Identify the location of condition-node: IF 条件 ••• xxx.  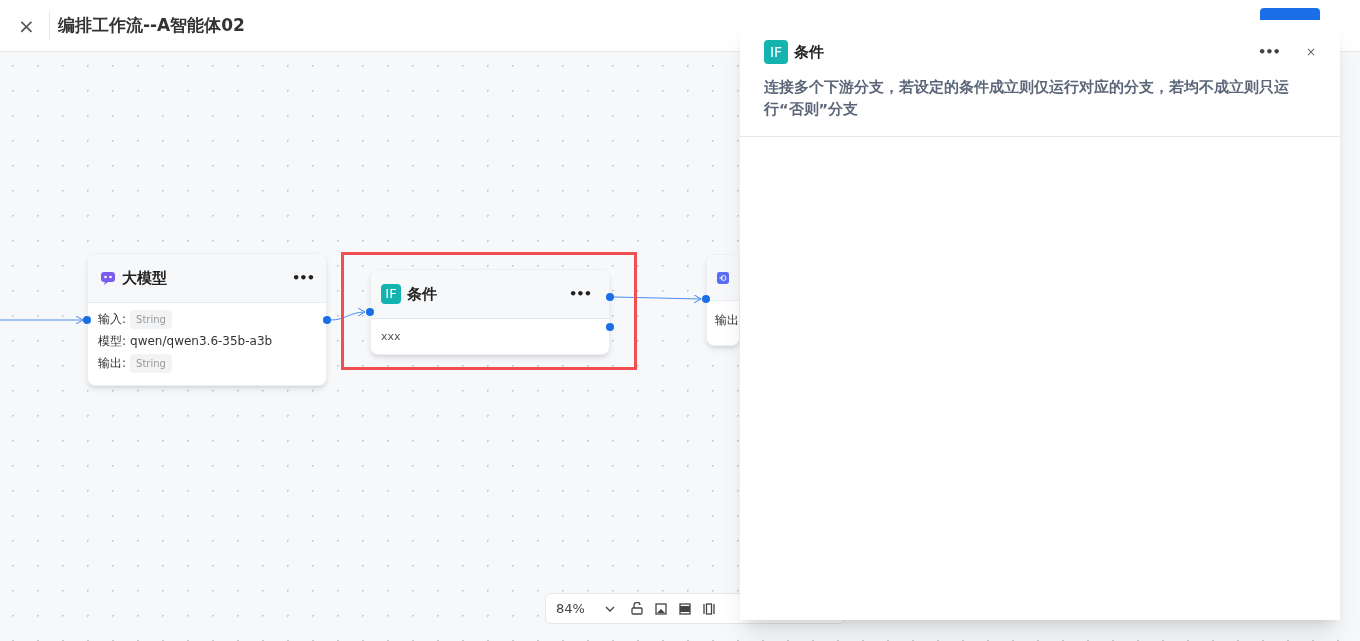
(490, 312).